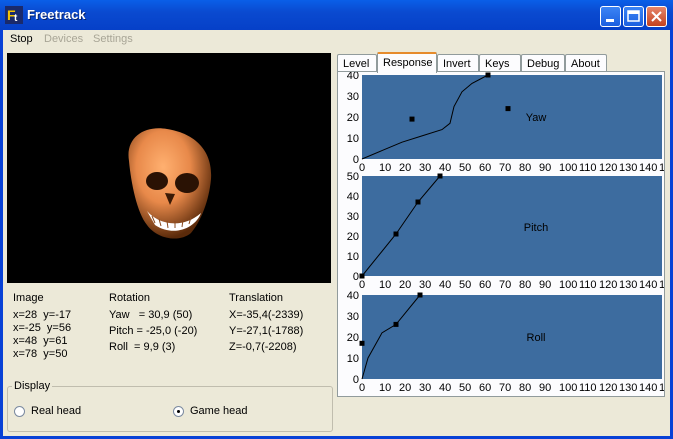 The height and width of the screenshot is (439, 673). What do you see at coordinates (610, 16) in the screenshot?
I see `minimize-button` at bounding box center [610, 16].